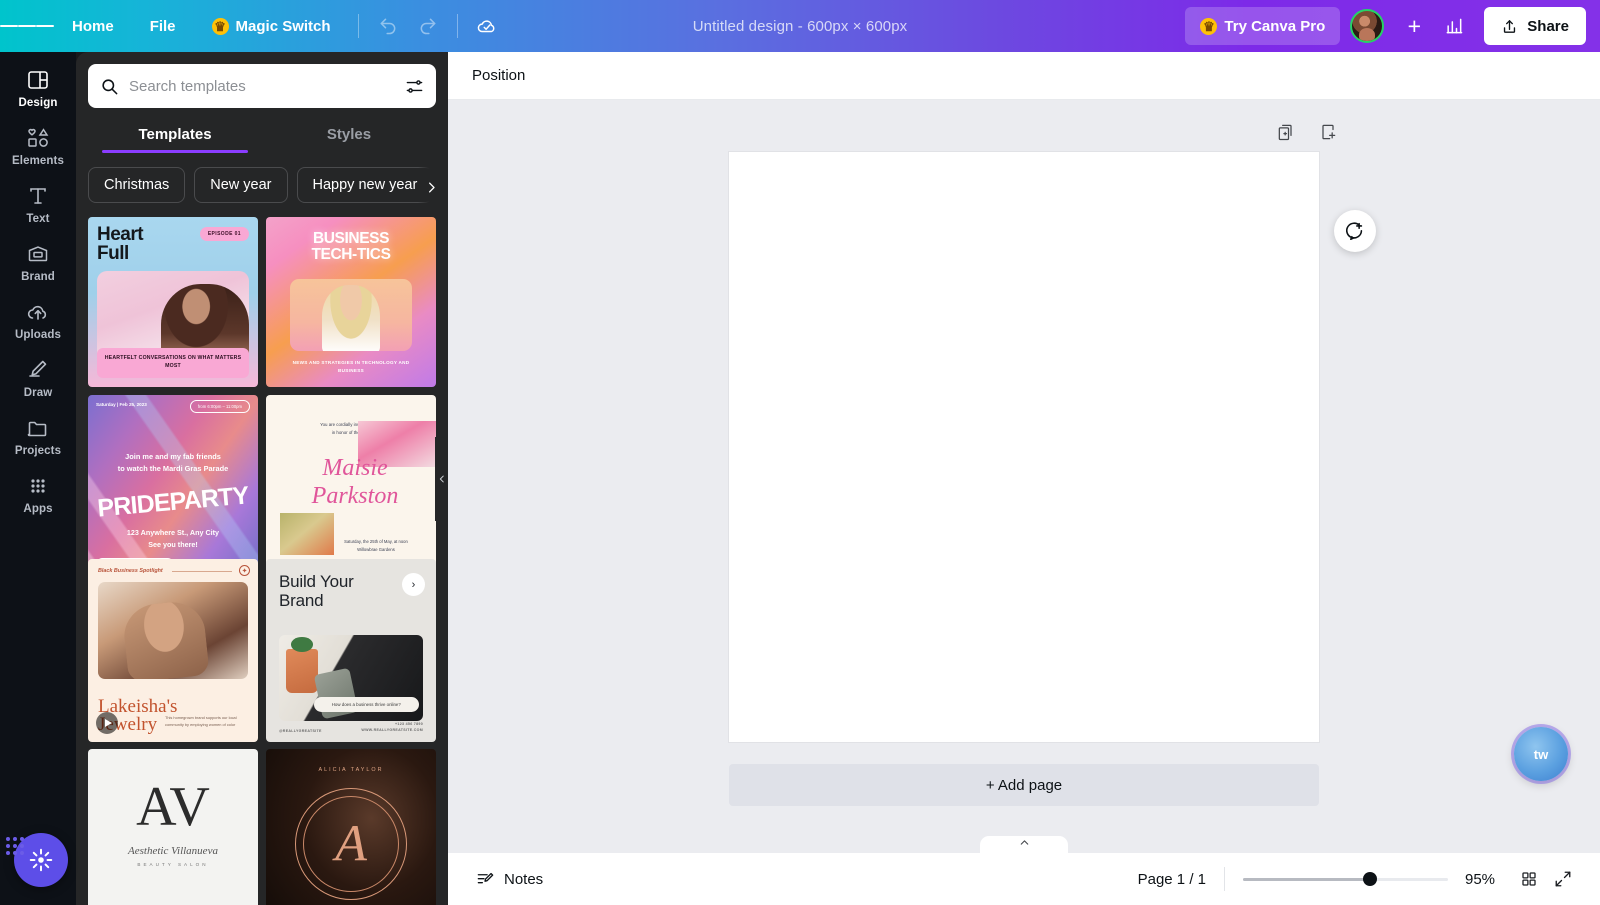  I want to click on magic-switch-label: Magic Switch, so click(283, 26).